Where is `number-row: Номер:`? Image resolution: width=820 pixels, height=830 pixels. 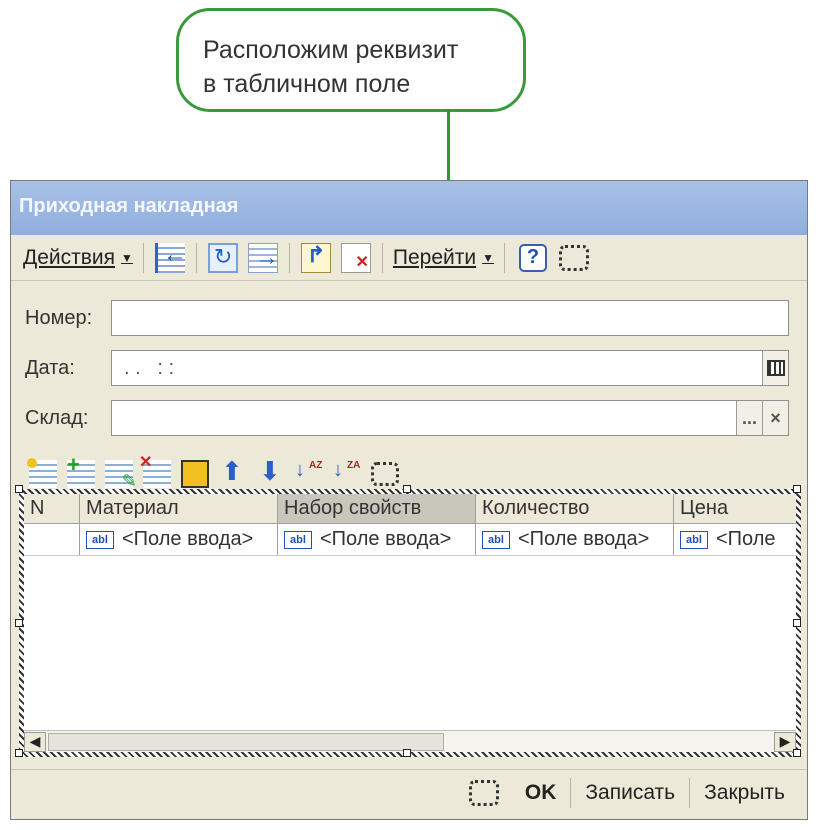 number-row: Номер: is located at coordinates (407, 318).